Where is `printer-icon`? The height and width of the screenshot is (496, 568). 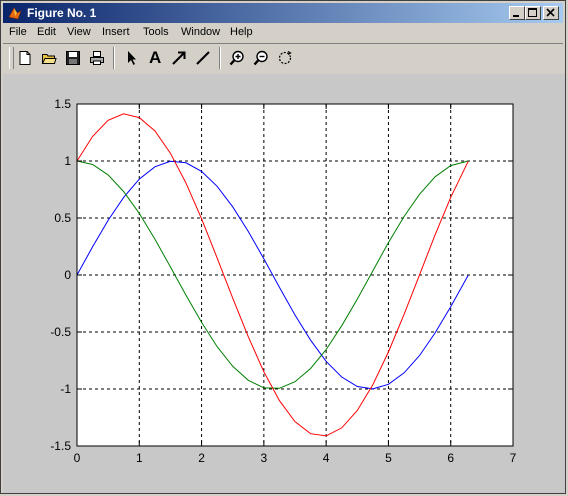
printer-icon is located at coordinates (97, 58).